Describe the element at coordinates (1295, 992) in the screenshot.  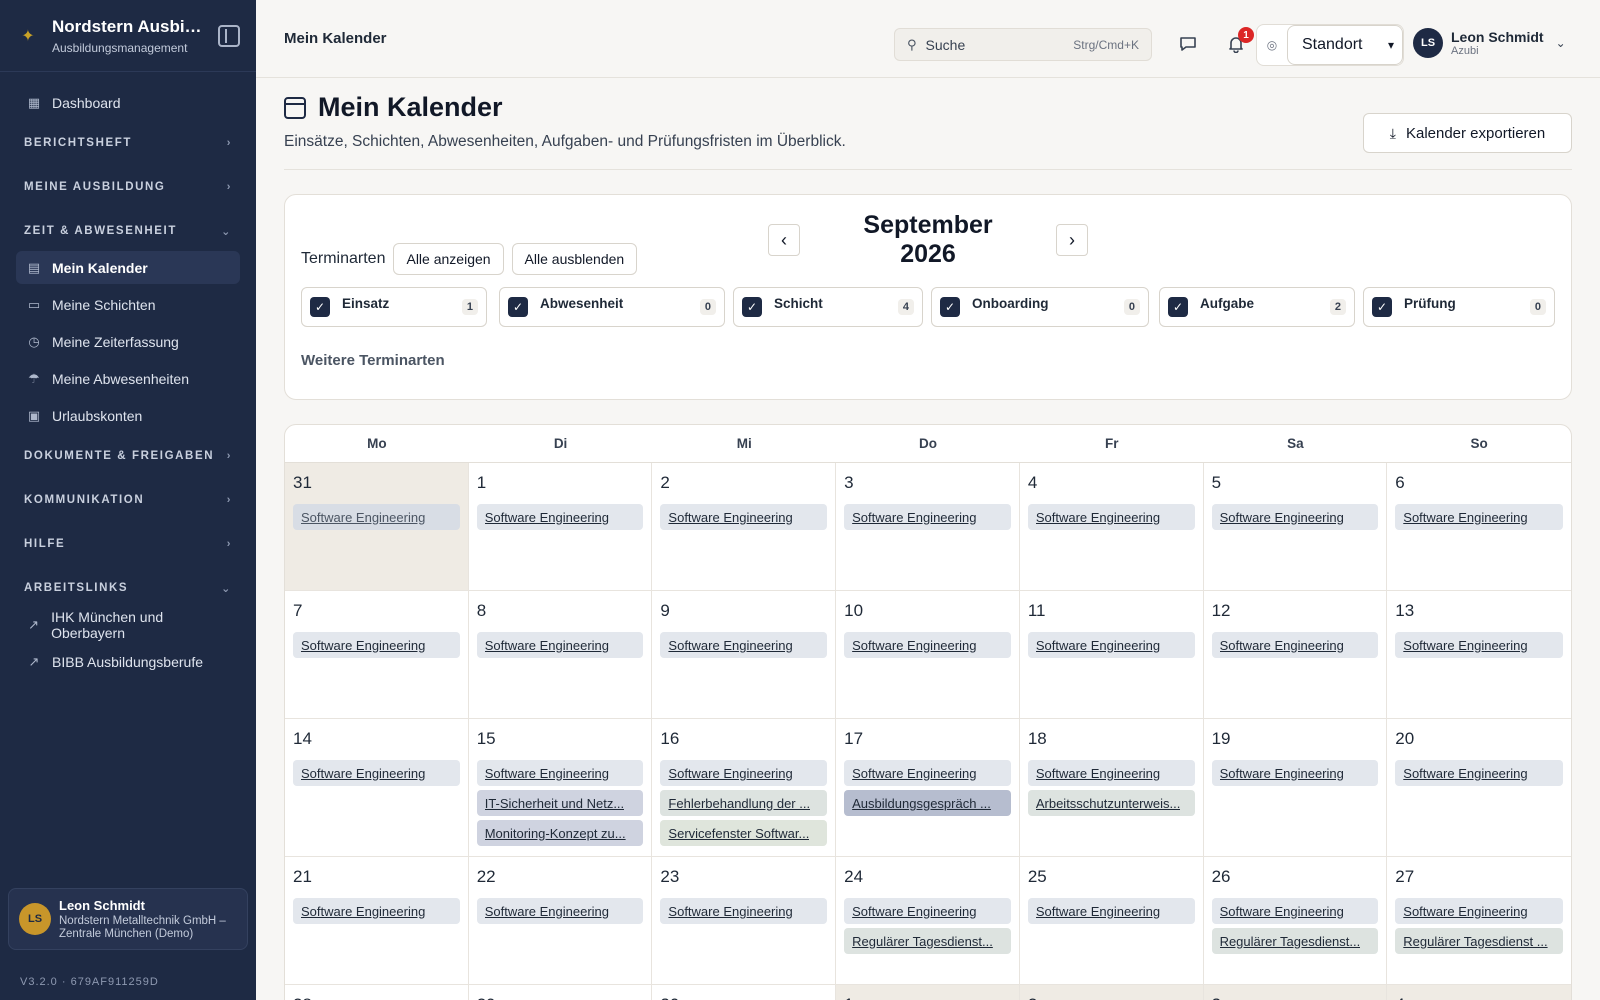
I see `calendar-day-cell: 3` at that location.